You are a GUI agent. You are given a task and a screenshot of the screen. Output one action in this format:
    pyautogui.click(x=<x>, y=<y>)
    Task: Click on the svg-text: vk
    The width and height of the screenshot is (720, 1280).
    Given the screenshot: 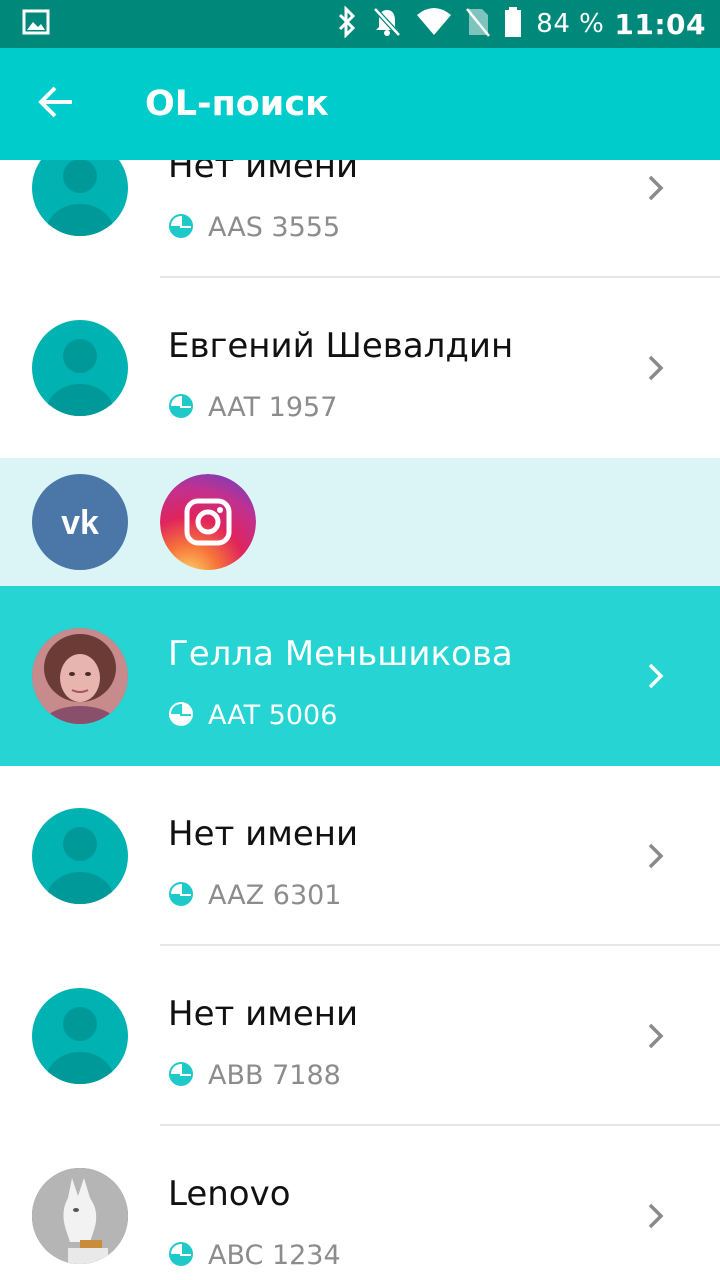 What is the action you would take?
    pyautogui.click(x=80, y=523)
    